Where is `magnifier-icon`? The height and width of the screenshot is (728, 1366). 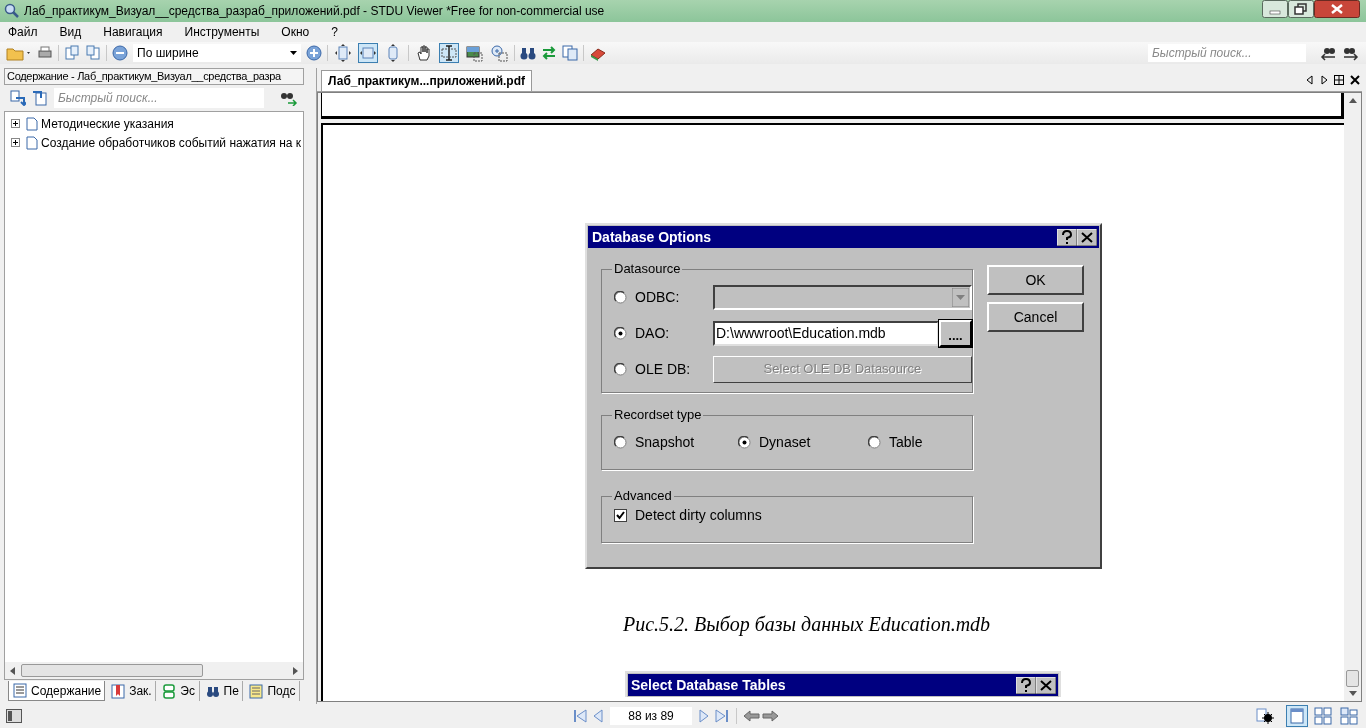 magnifier-icon is located at coordinates (12, 11).